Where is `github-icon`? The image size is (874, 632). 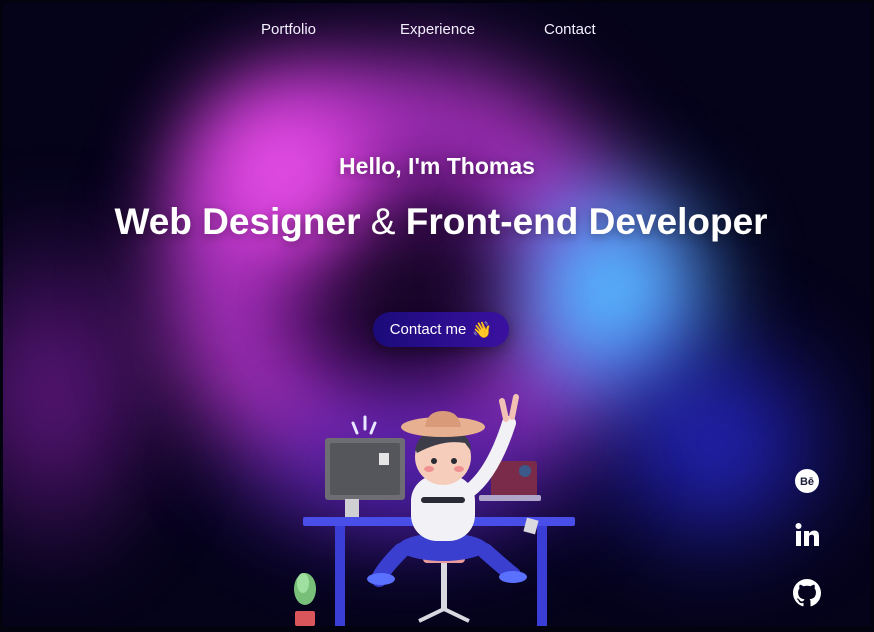
github-icon is located at coordinates (807, 593).